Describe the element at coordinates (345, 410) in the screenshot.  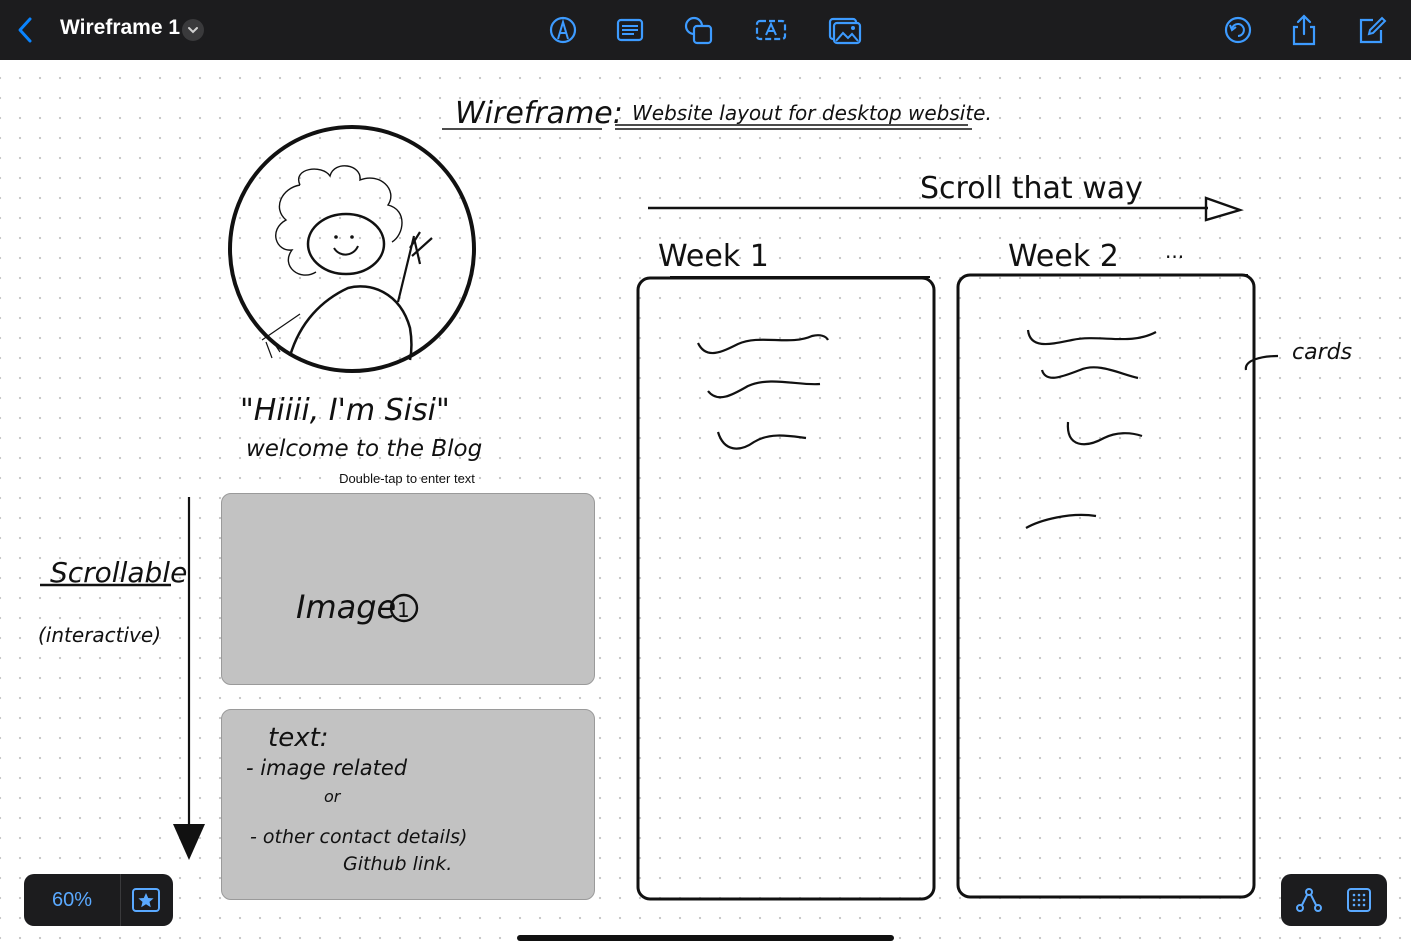
I see `greeting-line1: "Hiiii, I'm Sisi"` at that location.